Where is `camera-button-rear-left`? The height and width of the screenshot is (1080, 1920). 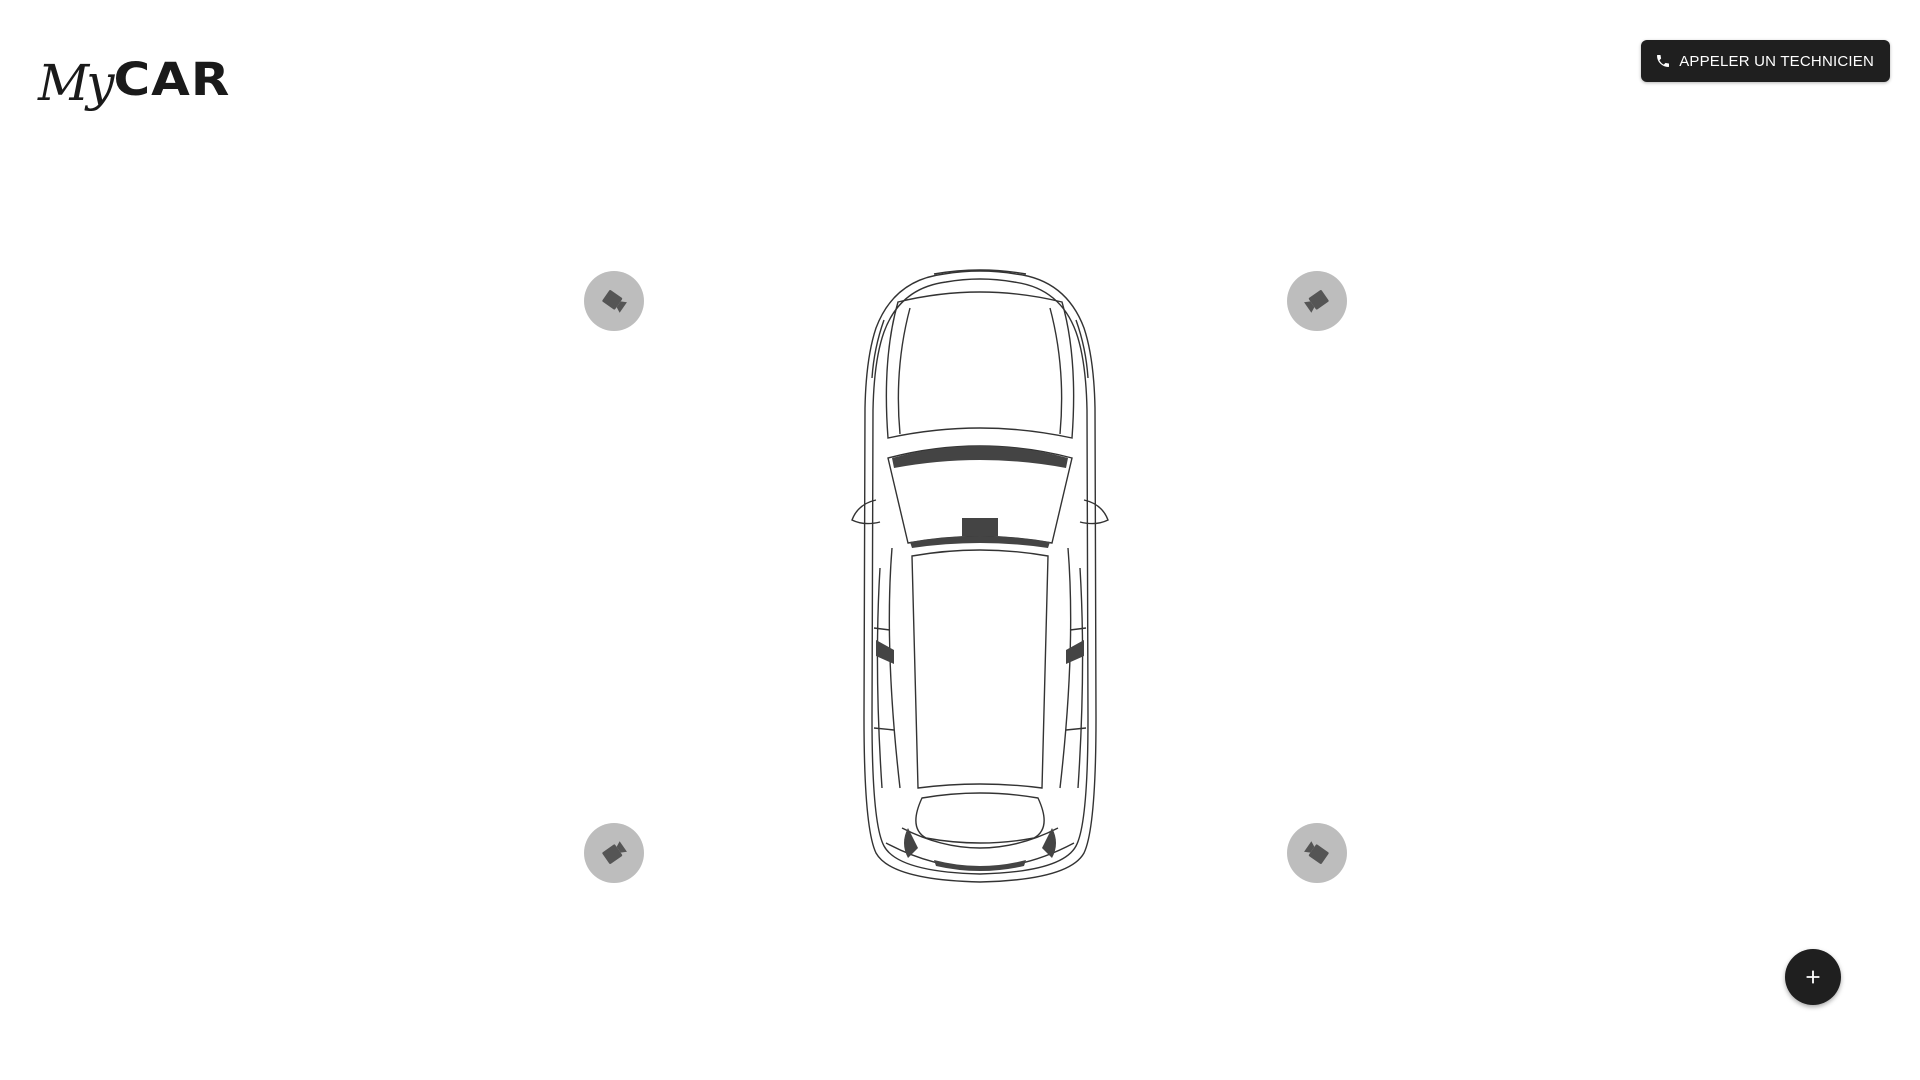 camera-button-rear-left is located at coordinates (614, 853).